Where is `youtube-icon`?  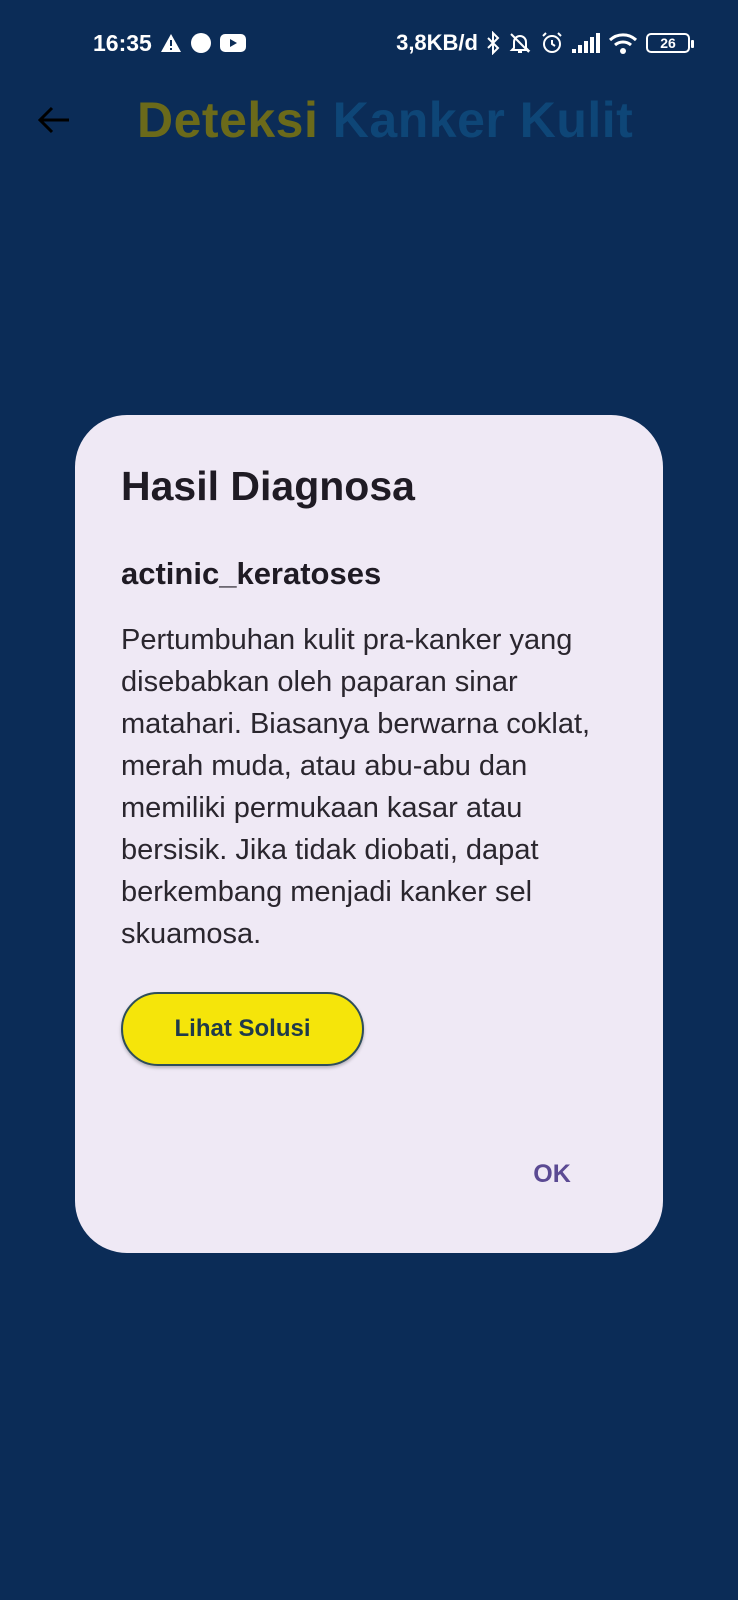
youtube-icon is located at coordinates (232, 43).